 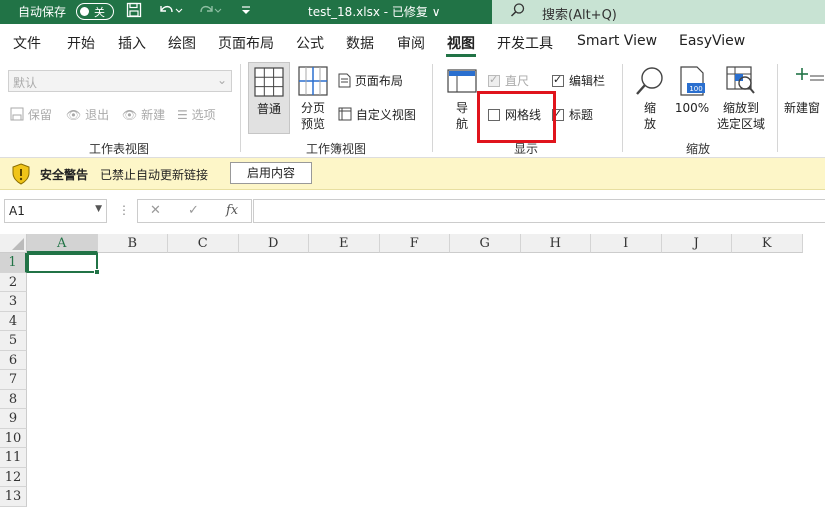 I want to click on page-layout-view-button: 页面布局, so click(x=370, y=80).